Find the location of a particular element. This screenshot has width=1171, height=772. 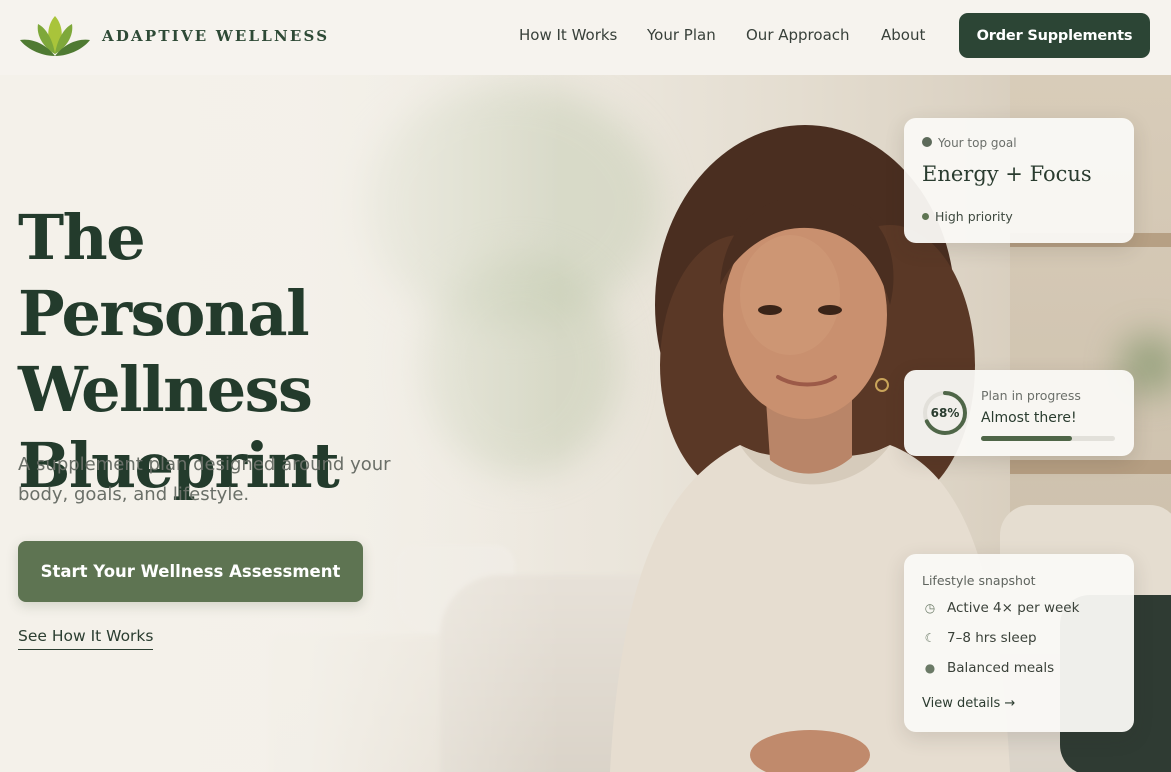

progress-title: Almost there! is located at coordinates (1029, 418).